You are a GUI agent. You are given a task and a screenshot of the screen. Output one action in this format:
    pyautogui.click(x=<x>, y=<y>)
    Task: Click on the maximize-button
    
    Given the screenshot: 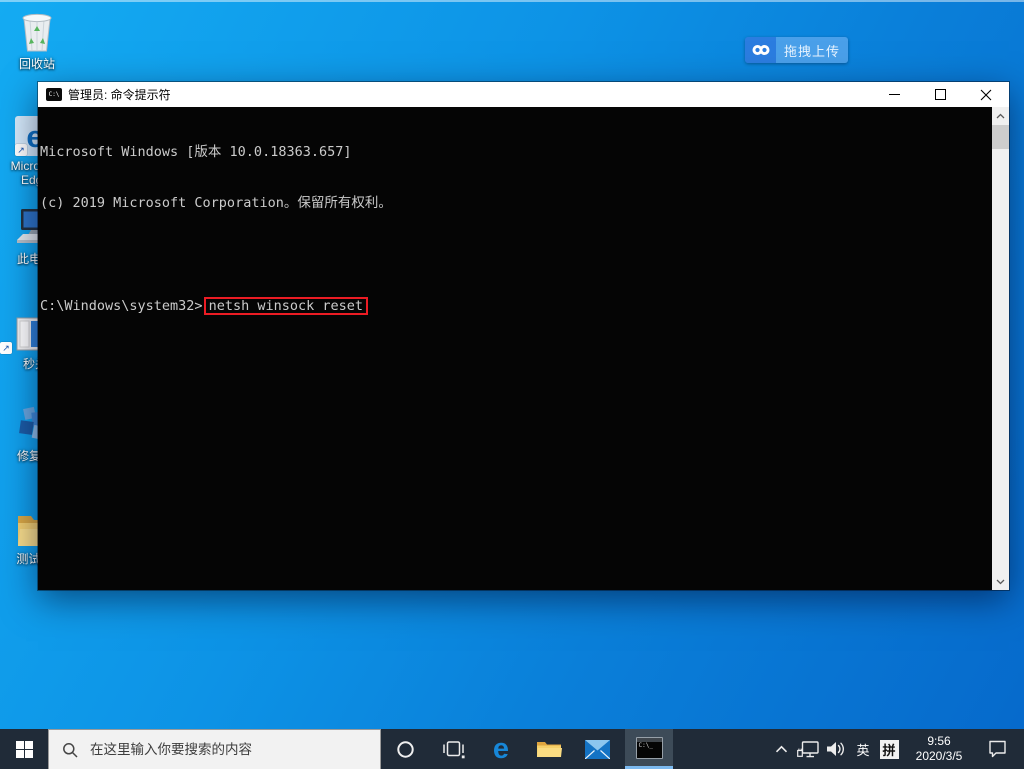 What is the action you would take?
    pyautogui.click(x=940, y=94)
    